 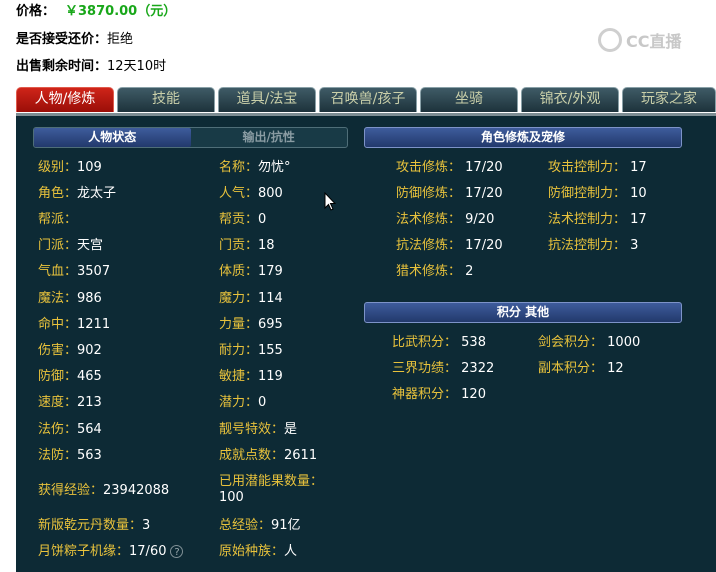 What do you see at coordinates (70, 298) in the screenshot?
I see `stat-mp: 魔法：986` at bounding box center [70, 298].